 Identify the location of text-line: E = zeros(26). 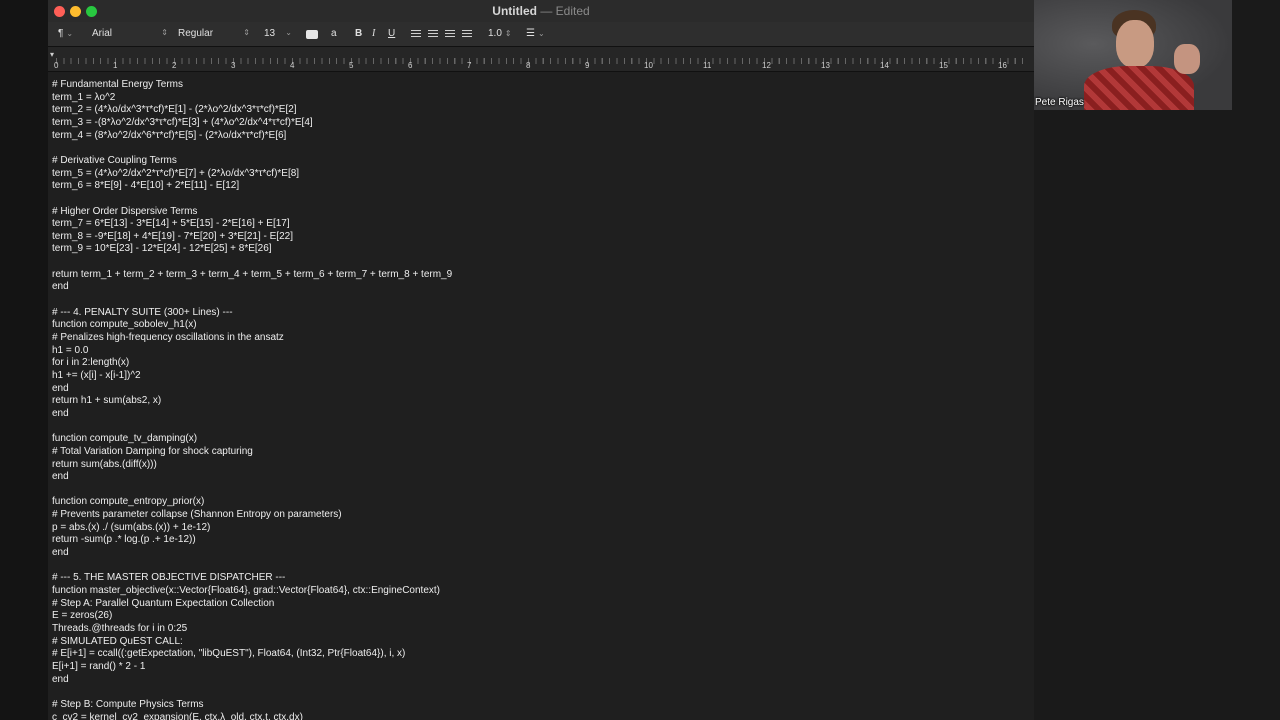
(82, 616).